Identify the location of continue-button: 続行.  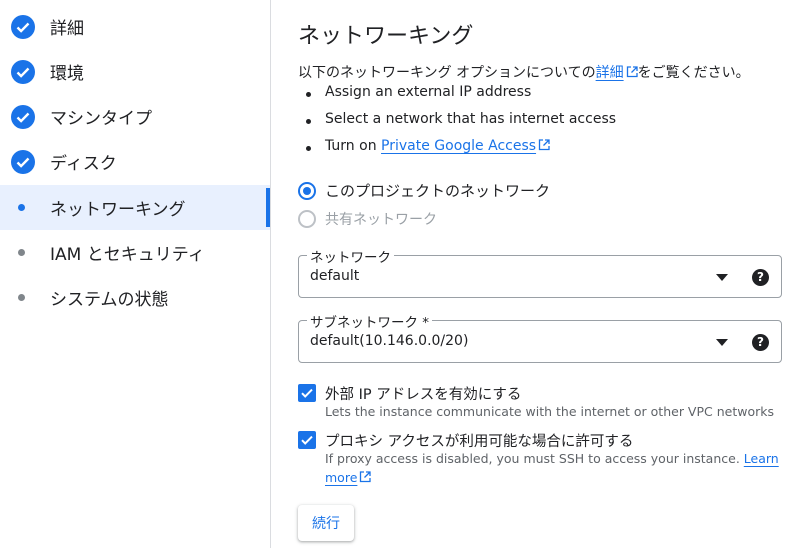
(326, 523).